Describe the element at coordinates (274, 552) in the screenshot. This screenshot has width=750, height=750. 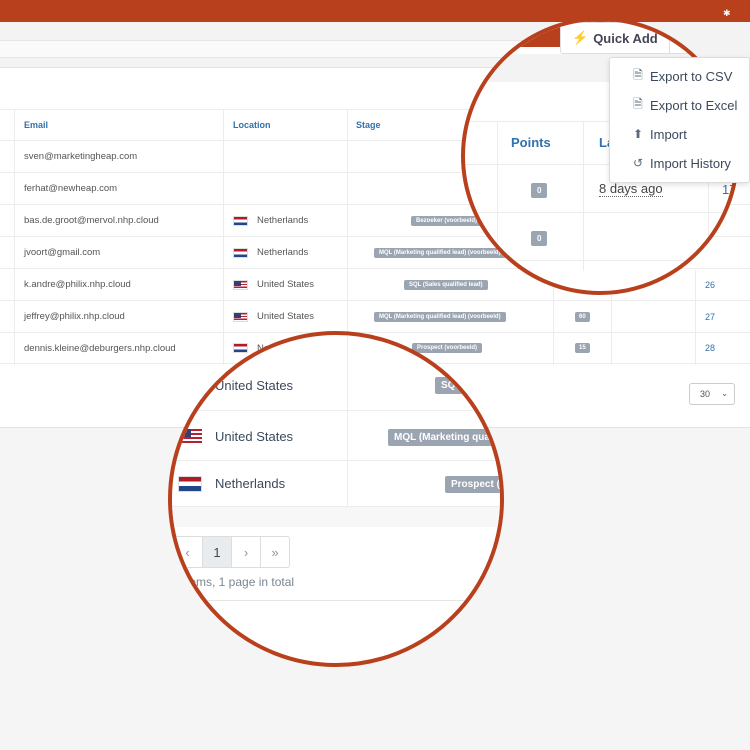
I see `last-page-button: »` at that location.